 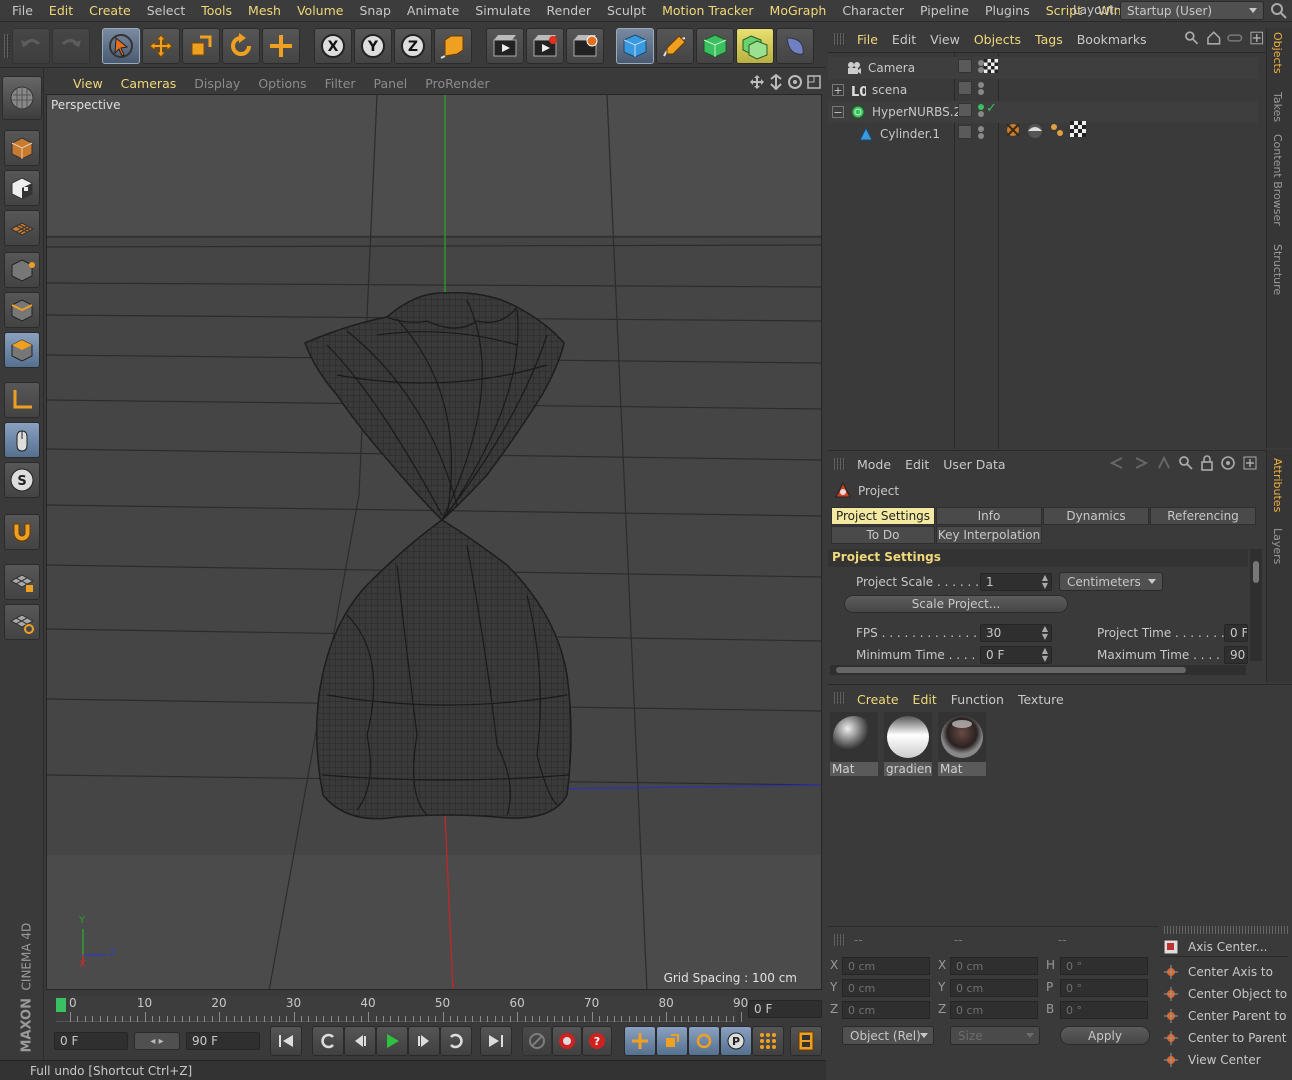 I want to click on end-frame-field: 90 F, so click(x=223, y=1041).